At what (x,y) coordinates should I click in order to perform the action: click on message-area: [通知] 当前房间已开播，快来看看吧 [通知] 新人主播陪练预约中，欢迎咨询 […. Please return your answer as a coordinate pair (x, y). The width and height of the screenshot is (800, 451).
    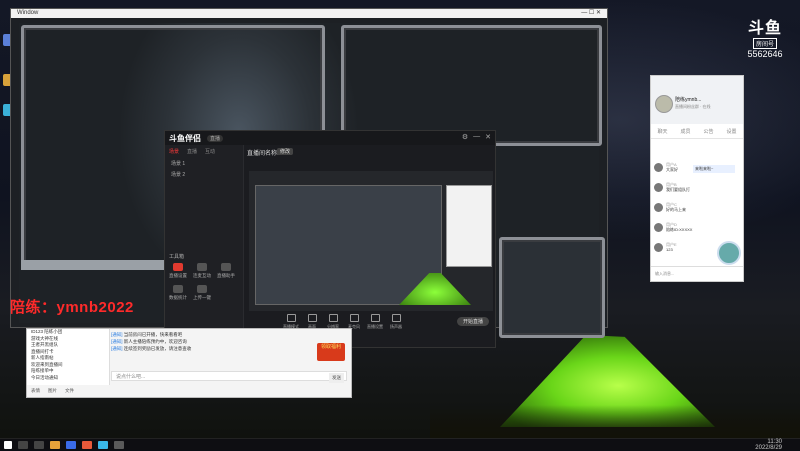
    Looking at the image, I should click on (229, 349).